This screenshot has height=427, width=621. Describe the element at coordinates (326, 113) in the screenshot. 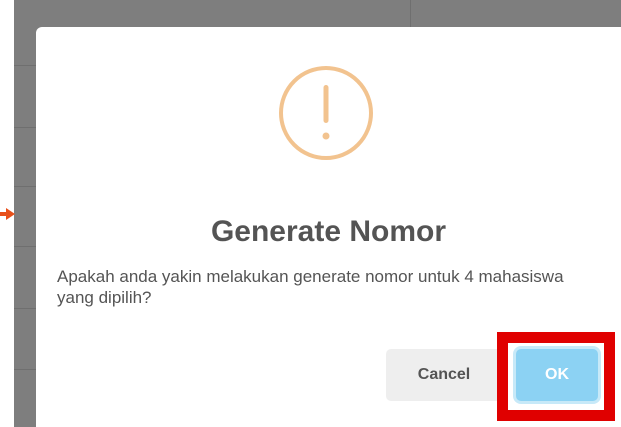

I see `warning-icon` at that location.